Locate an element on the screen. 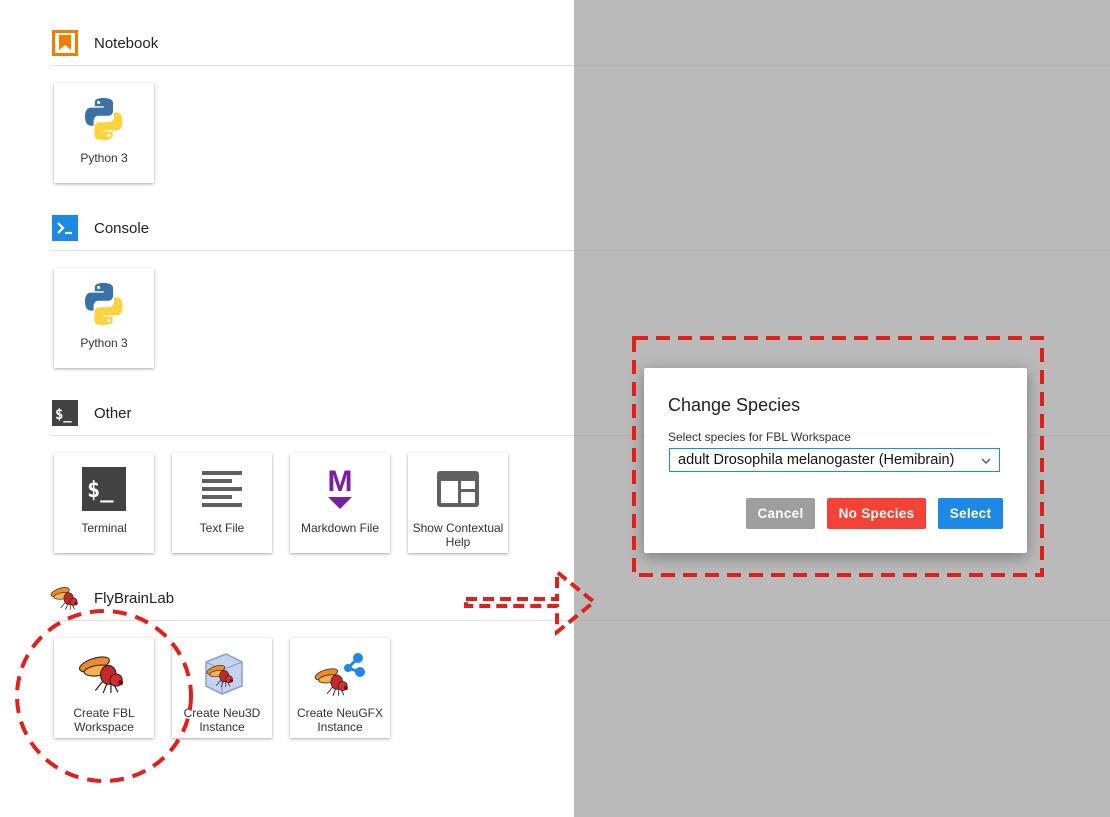  fly-cube-icon is located at coordinates (222, 674).